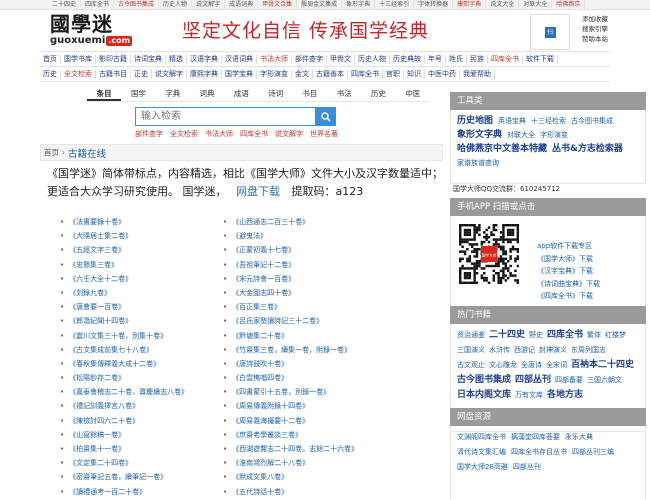 This screenshot has width=650, height=500. I want to click on book-link: 《法書要錄十卷》, so click(135, 222).